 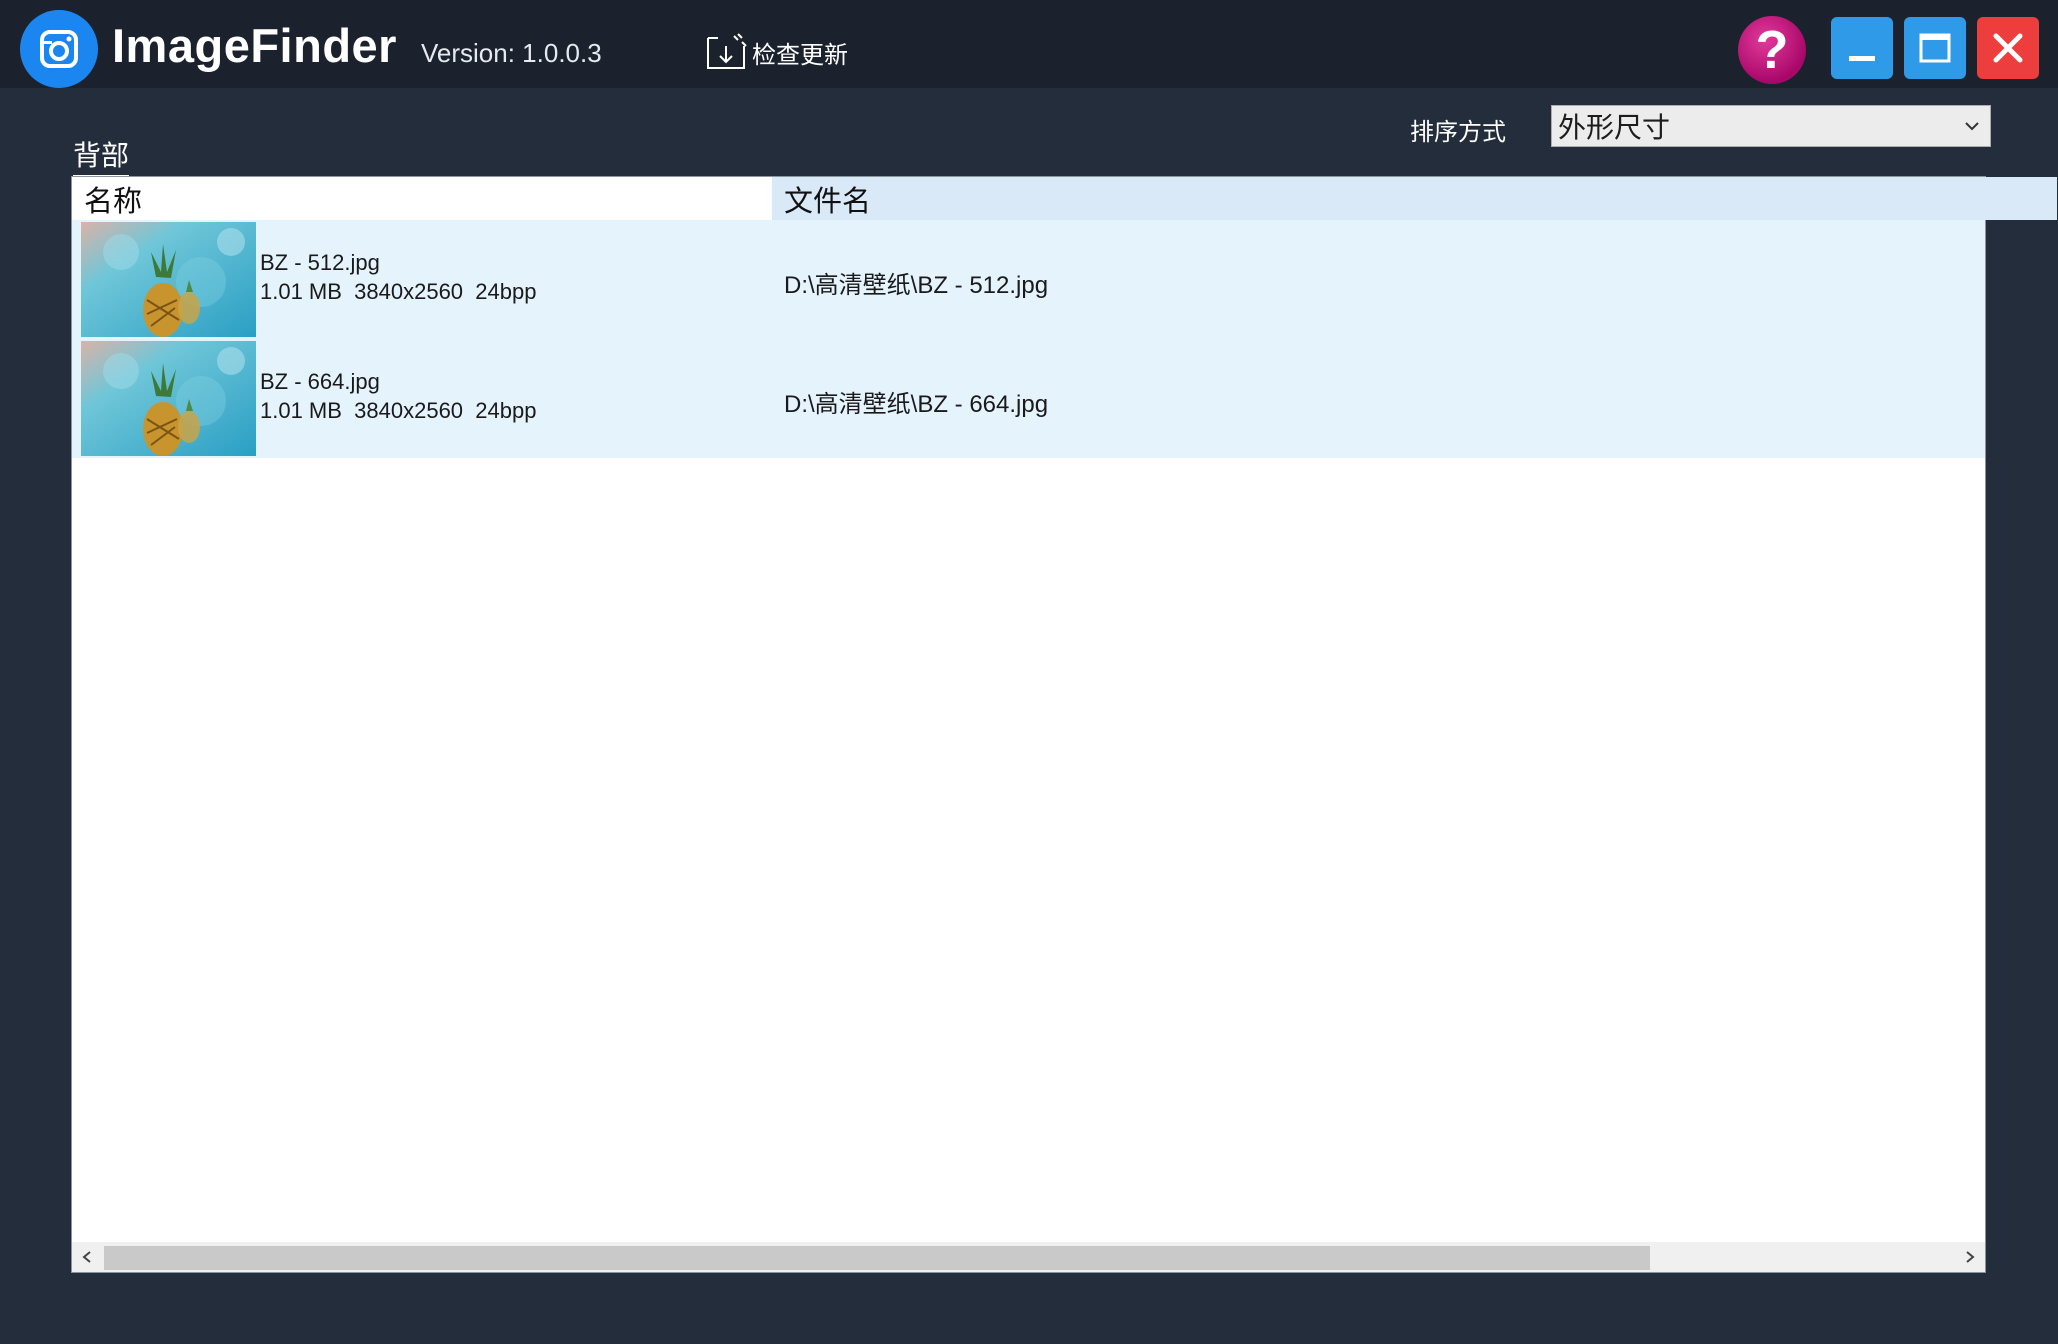 I want to click on minimize-icon, so click(x=1862, y=58).